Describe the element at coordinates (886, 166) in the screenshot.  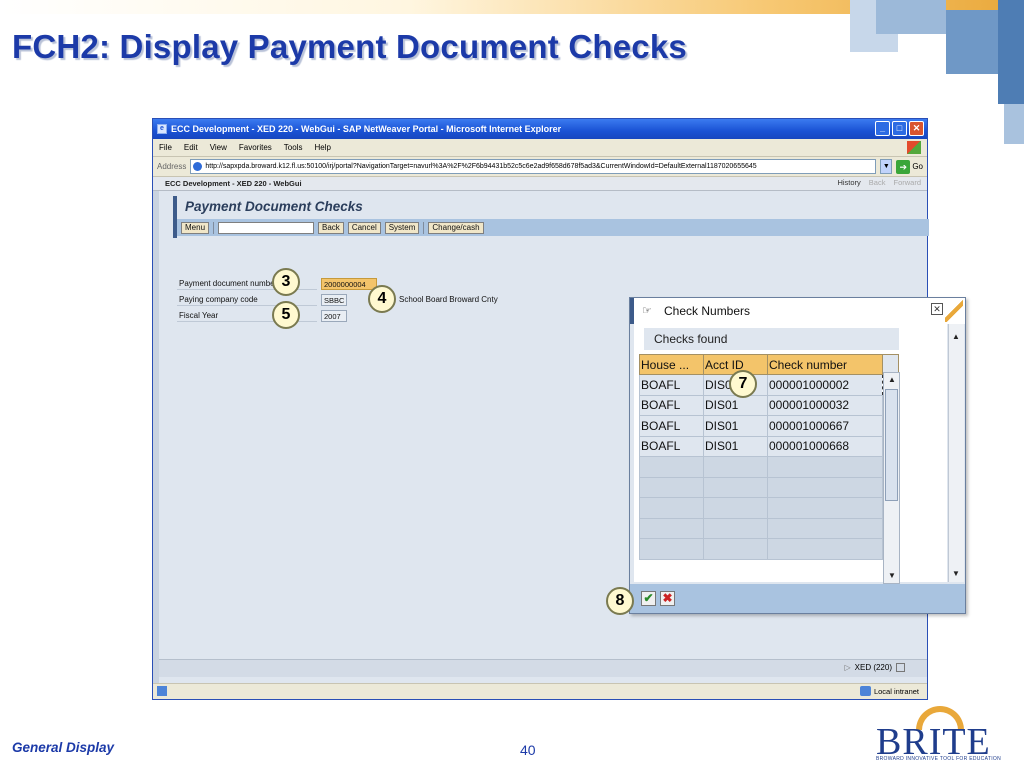
I see `chevron-down-icon: ▼` at that location.